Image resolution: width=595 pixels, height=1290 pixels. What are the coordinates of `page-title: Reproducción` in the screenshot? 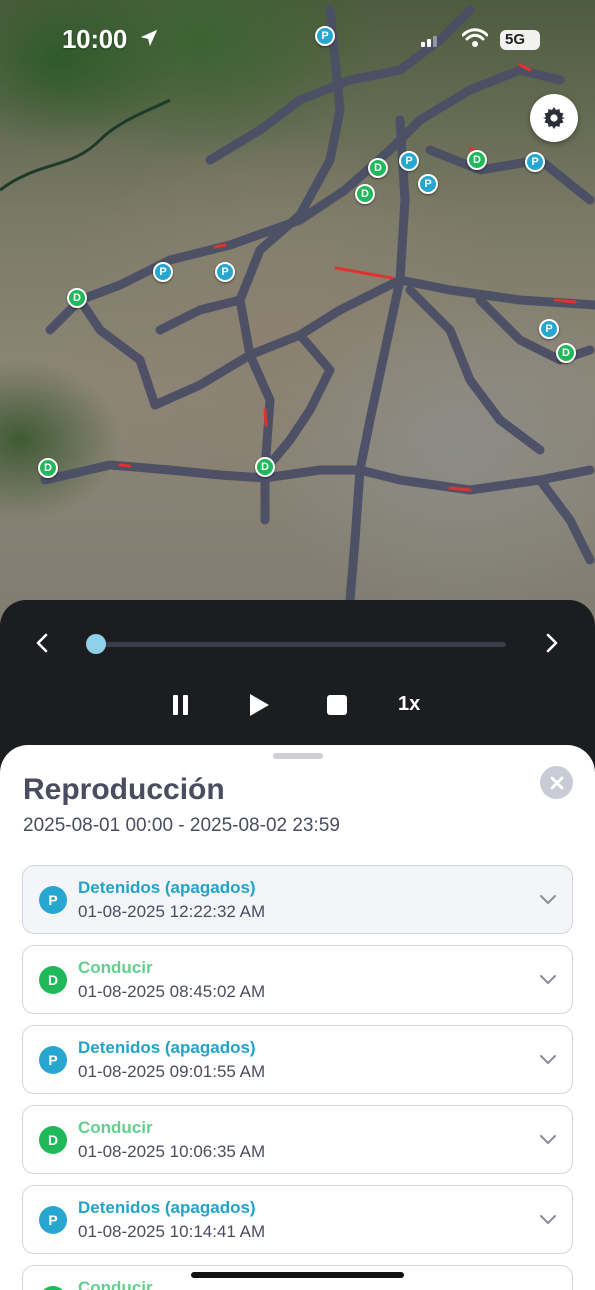 It's located at (124, 789).